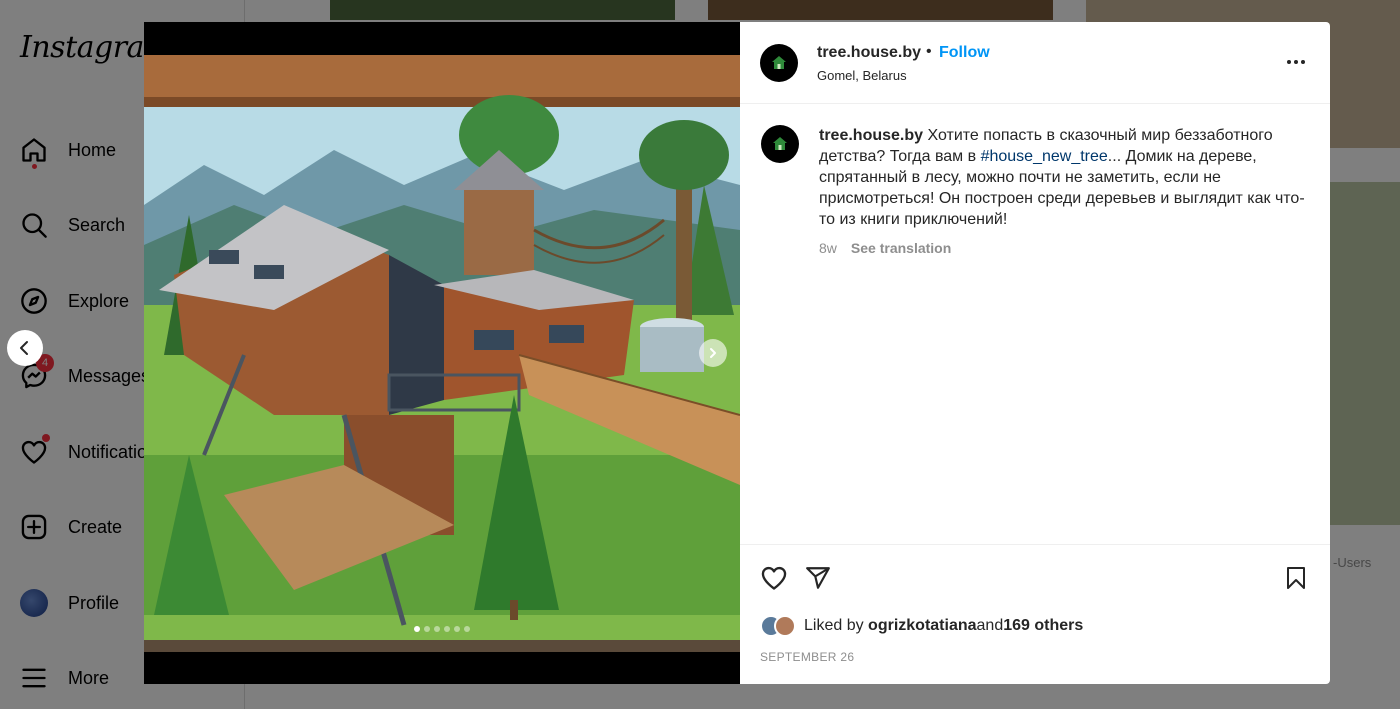 The image size is (1400, 709). What do you see at coordinates (1035, 544) in the screenshot?
I see `divider` at bounding box center [1035, 544].